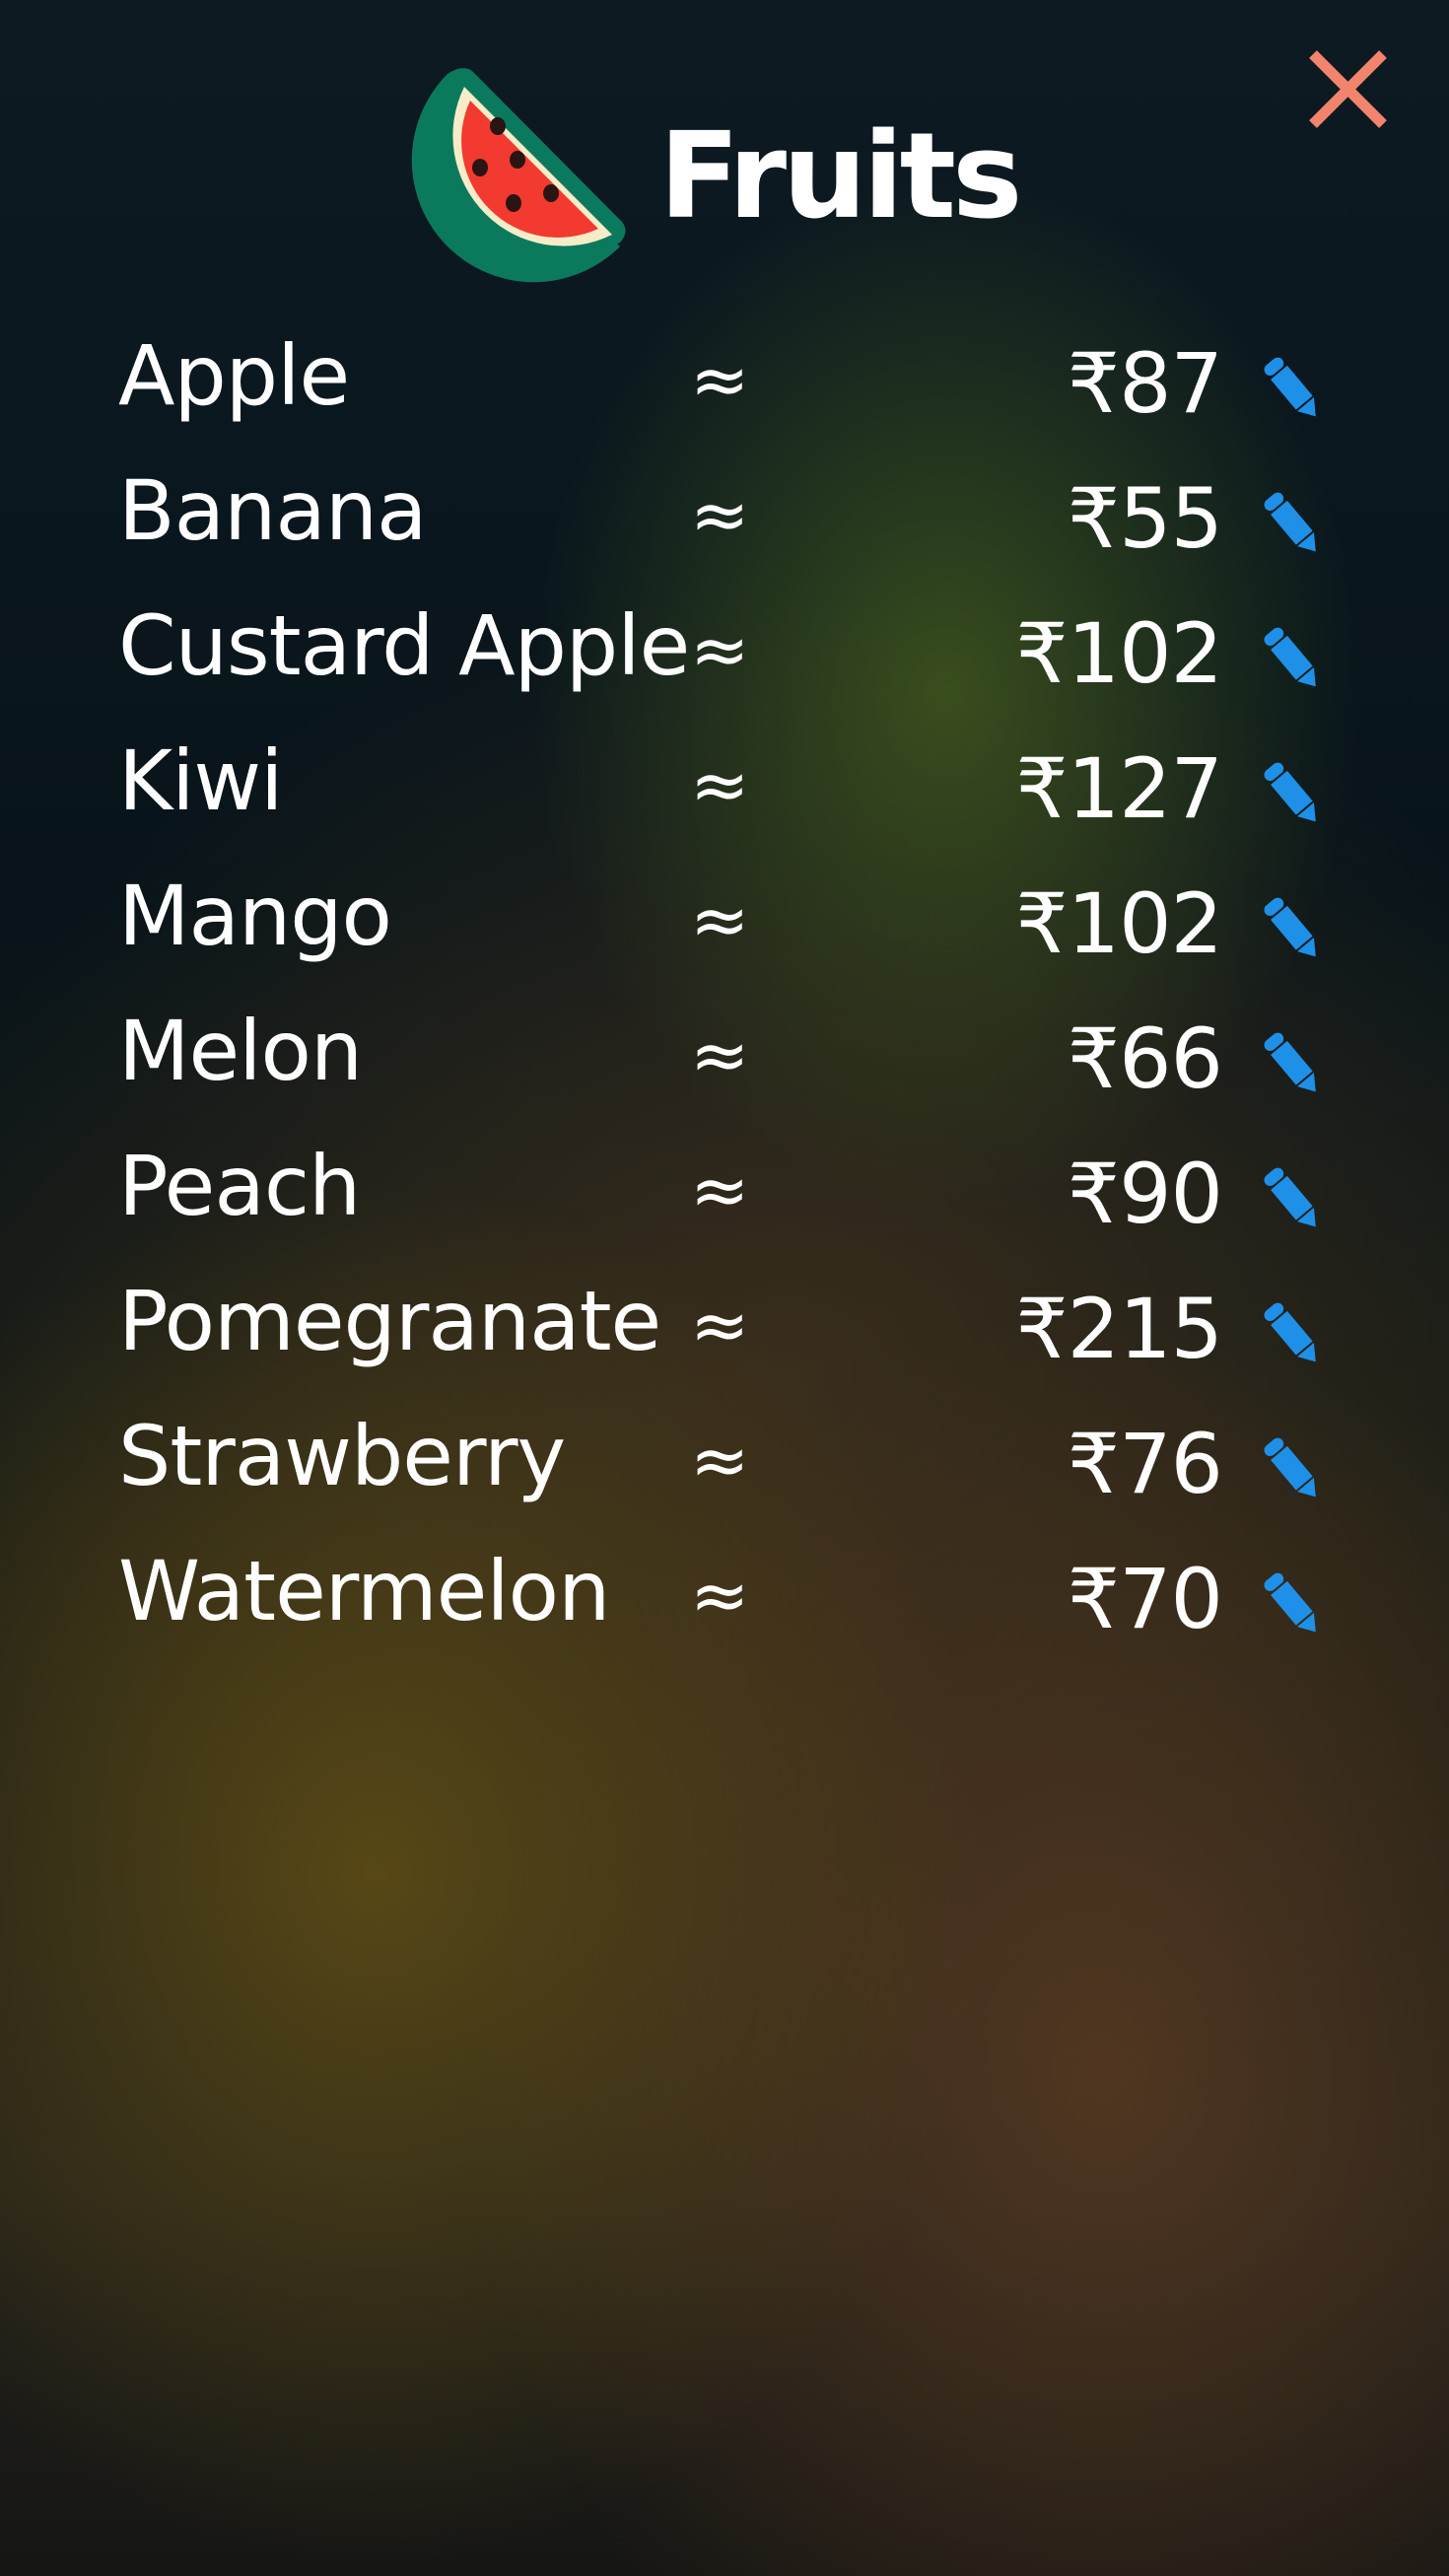  I want to click on list-item: Apple ≈ ₹87, so click(724, 387).